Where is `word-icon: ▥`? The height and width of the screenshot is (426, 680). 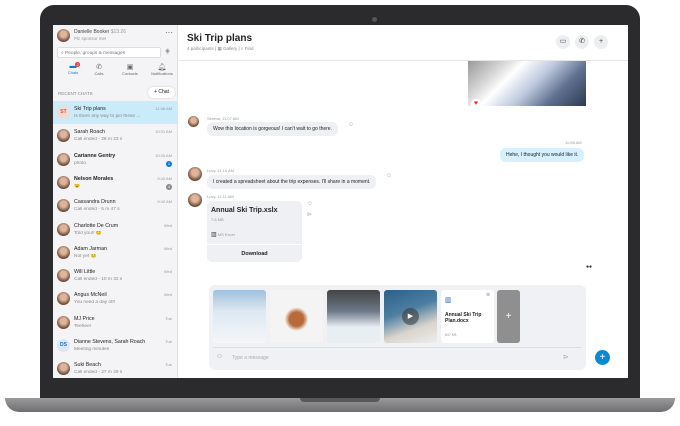 word-icon: ▥ is located at coordinates (448, 300).